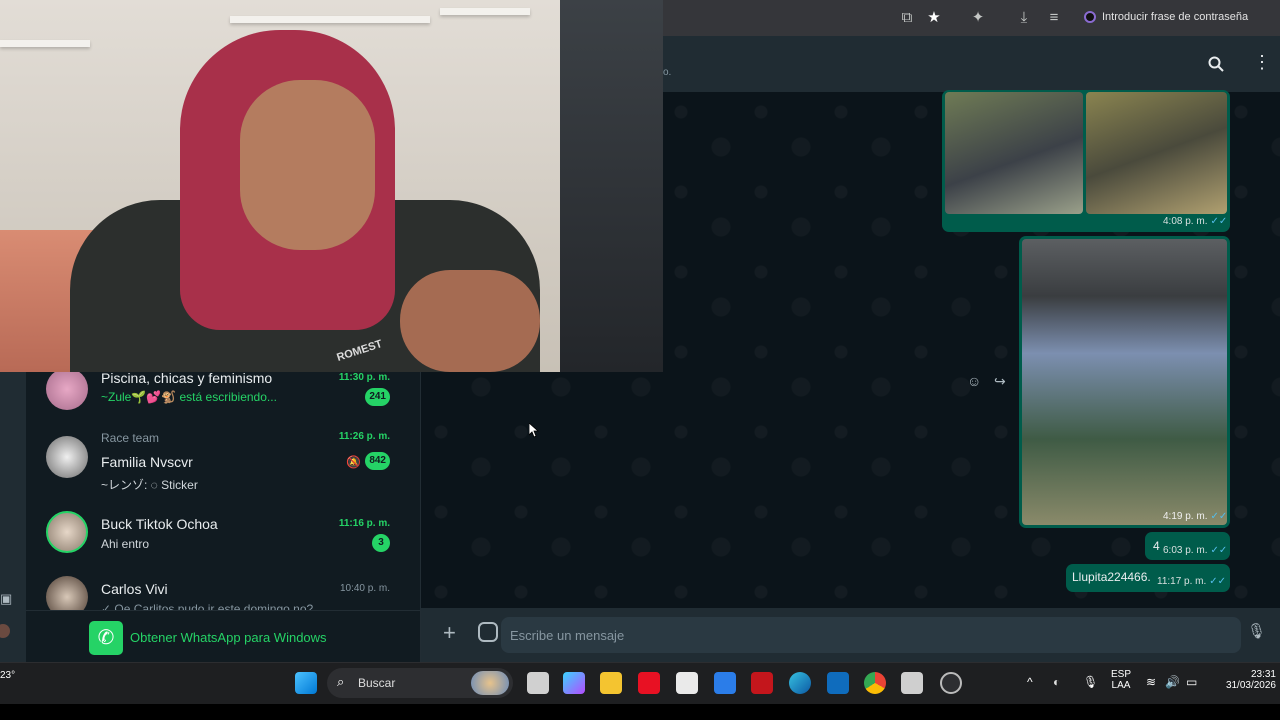 Image resolution: width=1280 pixels, height=720 pixels. I want to click on wifi-icon: ≋, so click(1151, 682).